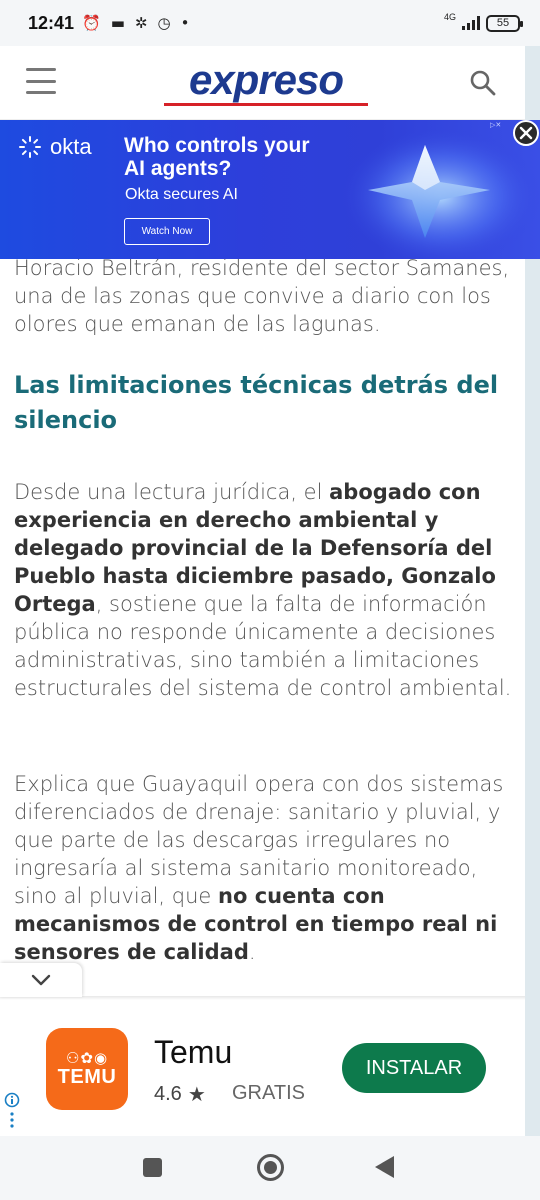  What do you see at coordinates (181, 194) in the screenshot?
I see `ad-subline: Okta secures AI` at bounding box center [181, 194].